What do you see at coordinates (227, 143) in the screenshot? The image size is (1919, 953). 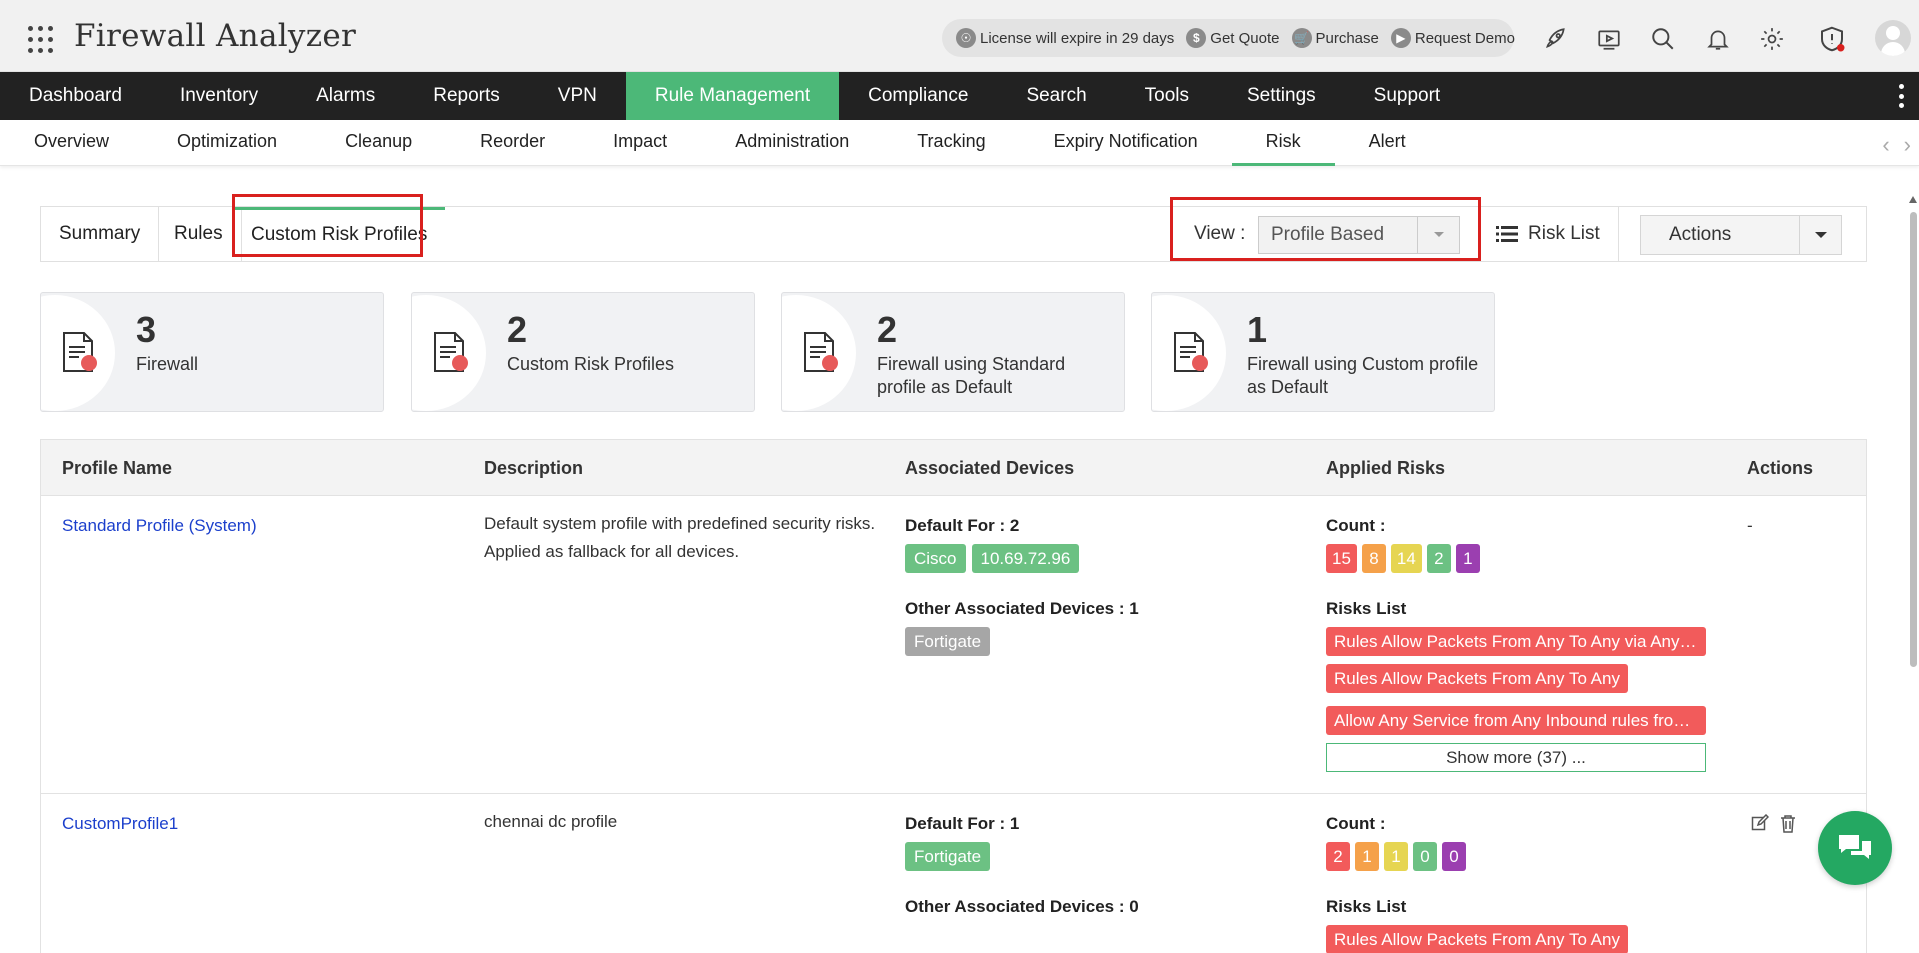 I see `subnav-optimization: Optimization` at bounding box center [227, 143].